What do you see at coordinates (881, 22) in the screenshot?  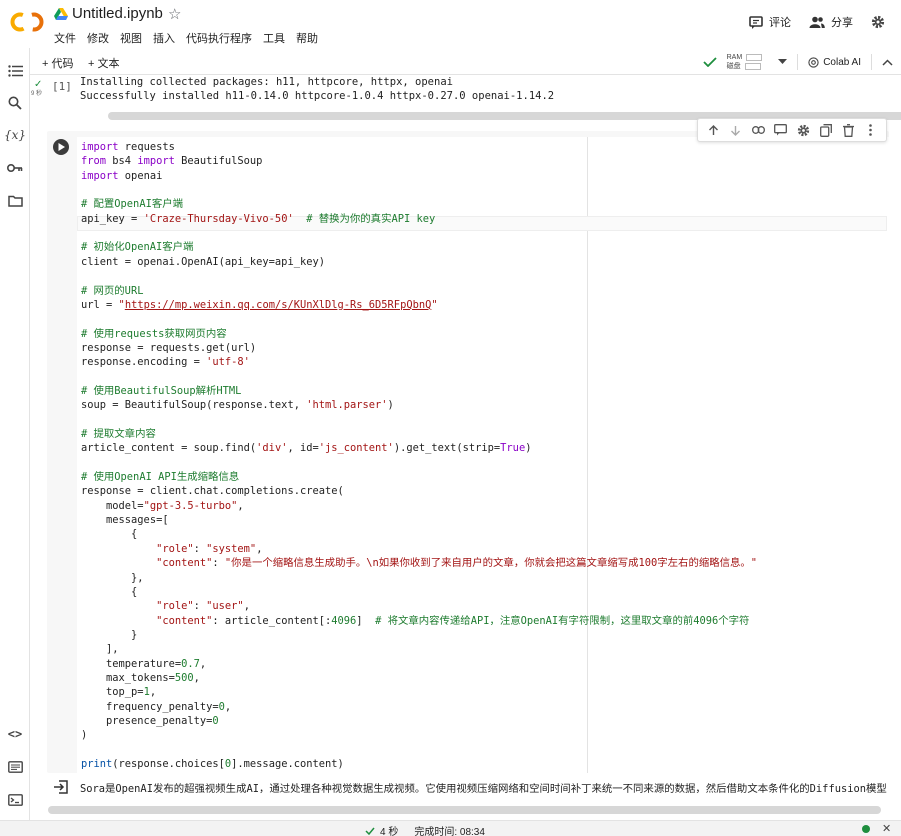 I see `settings-button` at bounding box center [881, 22].